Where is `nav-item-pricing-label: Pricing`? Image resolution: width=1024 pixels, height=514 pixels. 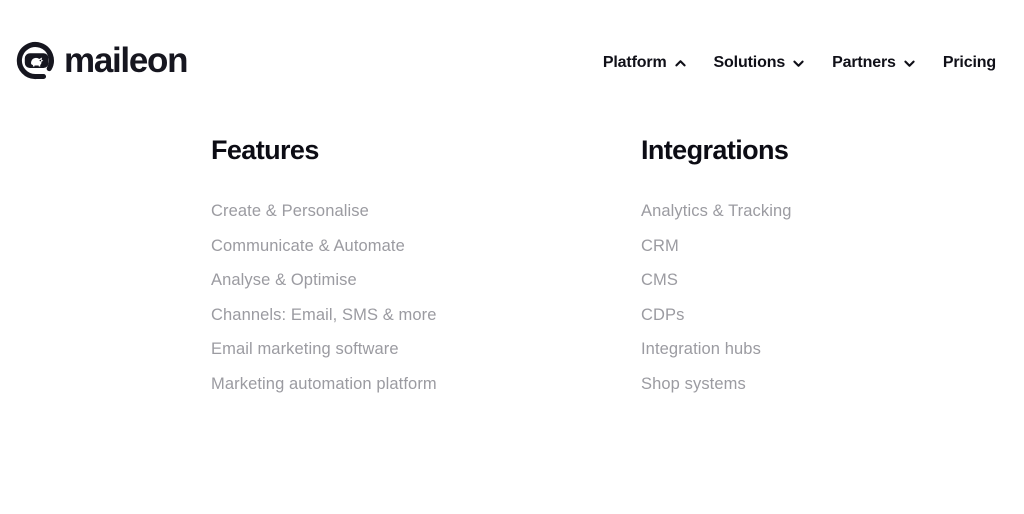
nav-item-pricing-label: Pricing is located at coordinates (969, 62).